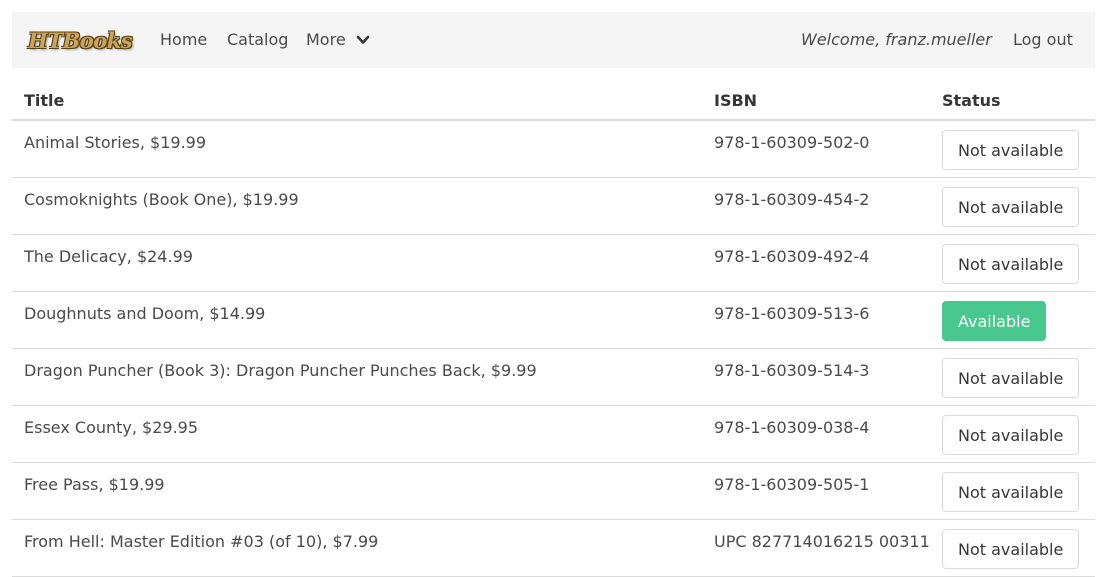  What do you see at coordinates (792, 313) in the screenshot?
I see `book-isbn: 978-1-60309-513-6` at bounding box center [792, 313].